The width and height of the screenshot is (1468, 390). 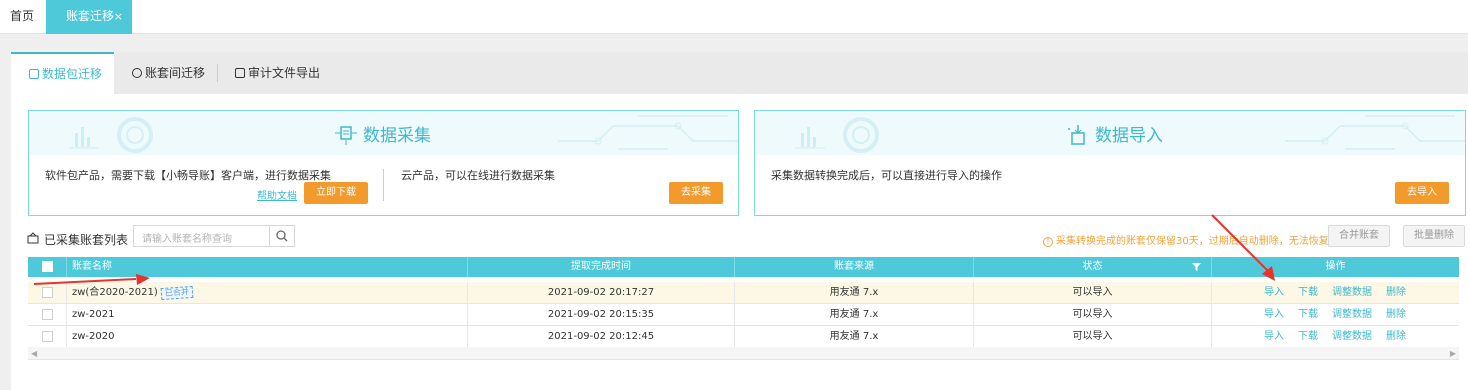 I want to click on info-icon: !, so click(x=1048, y=242).